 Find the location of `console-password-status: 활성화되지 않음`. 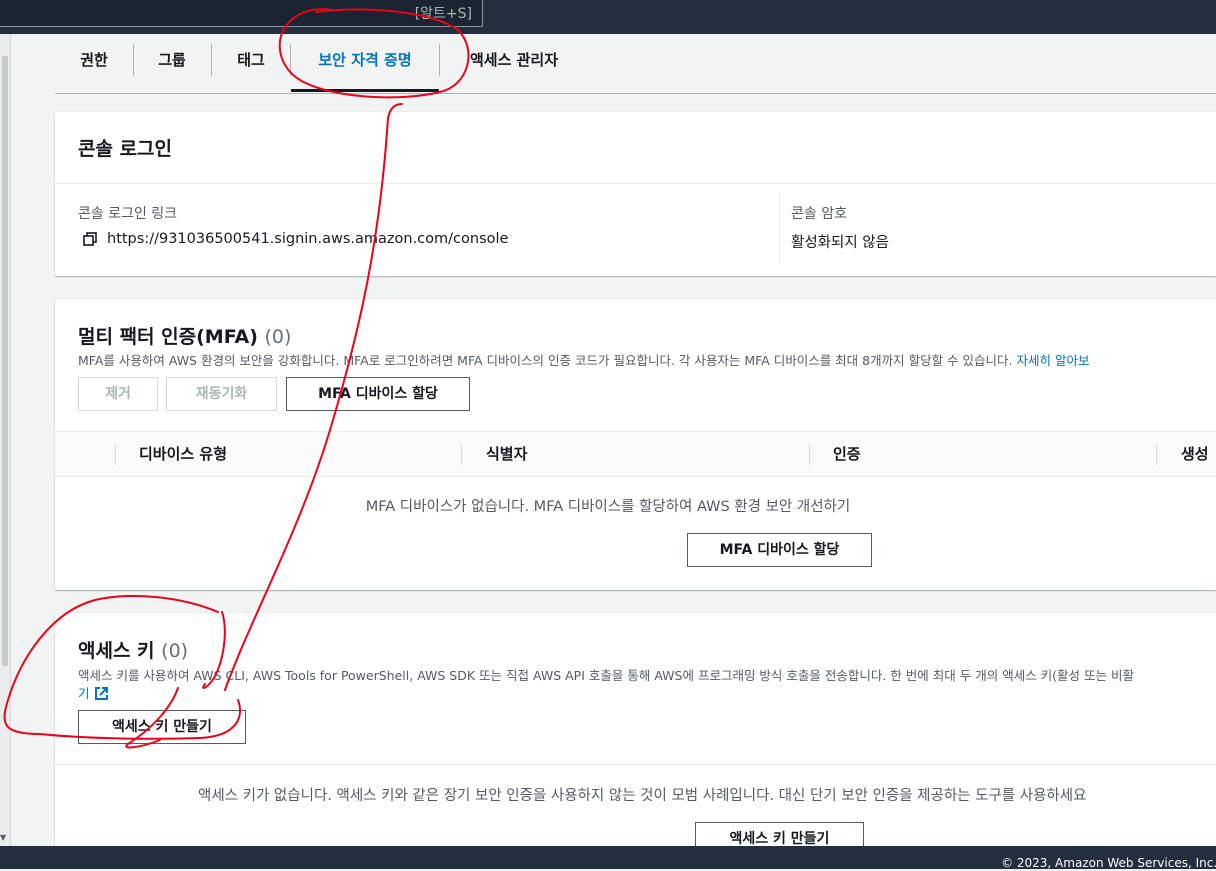

console-password-status: 활성화되지 않음 is located at coordinates (840, 243).